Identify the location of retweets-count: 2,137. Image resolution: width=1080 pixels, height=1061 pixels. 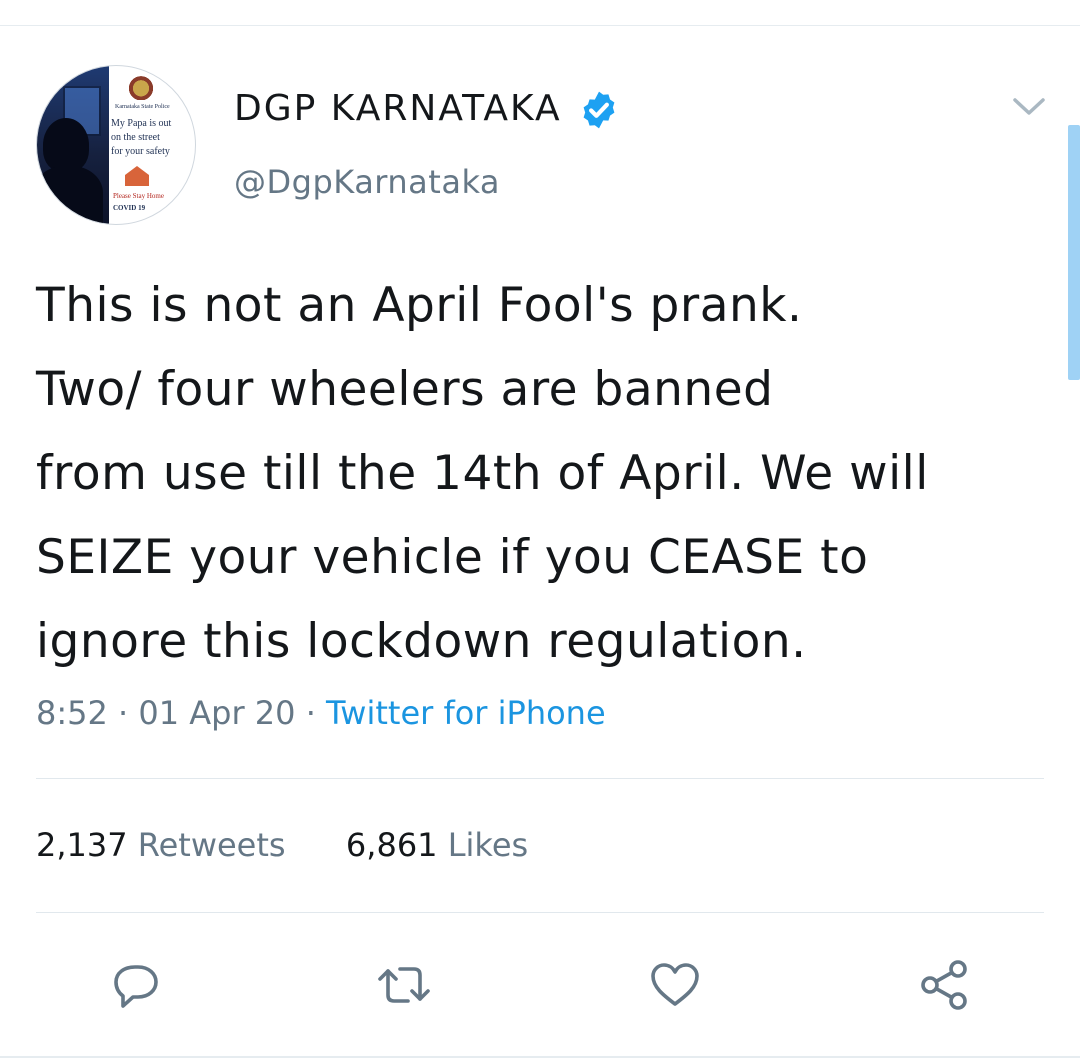
(82, 845).